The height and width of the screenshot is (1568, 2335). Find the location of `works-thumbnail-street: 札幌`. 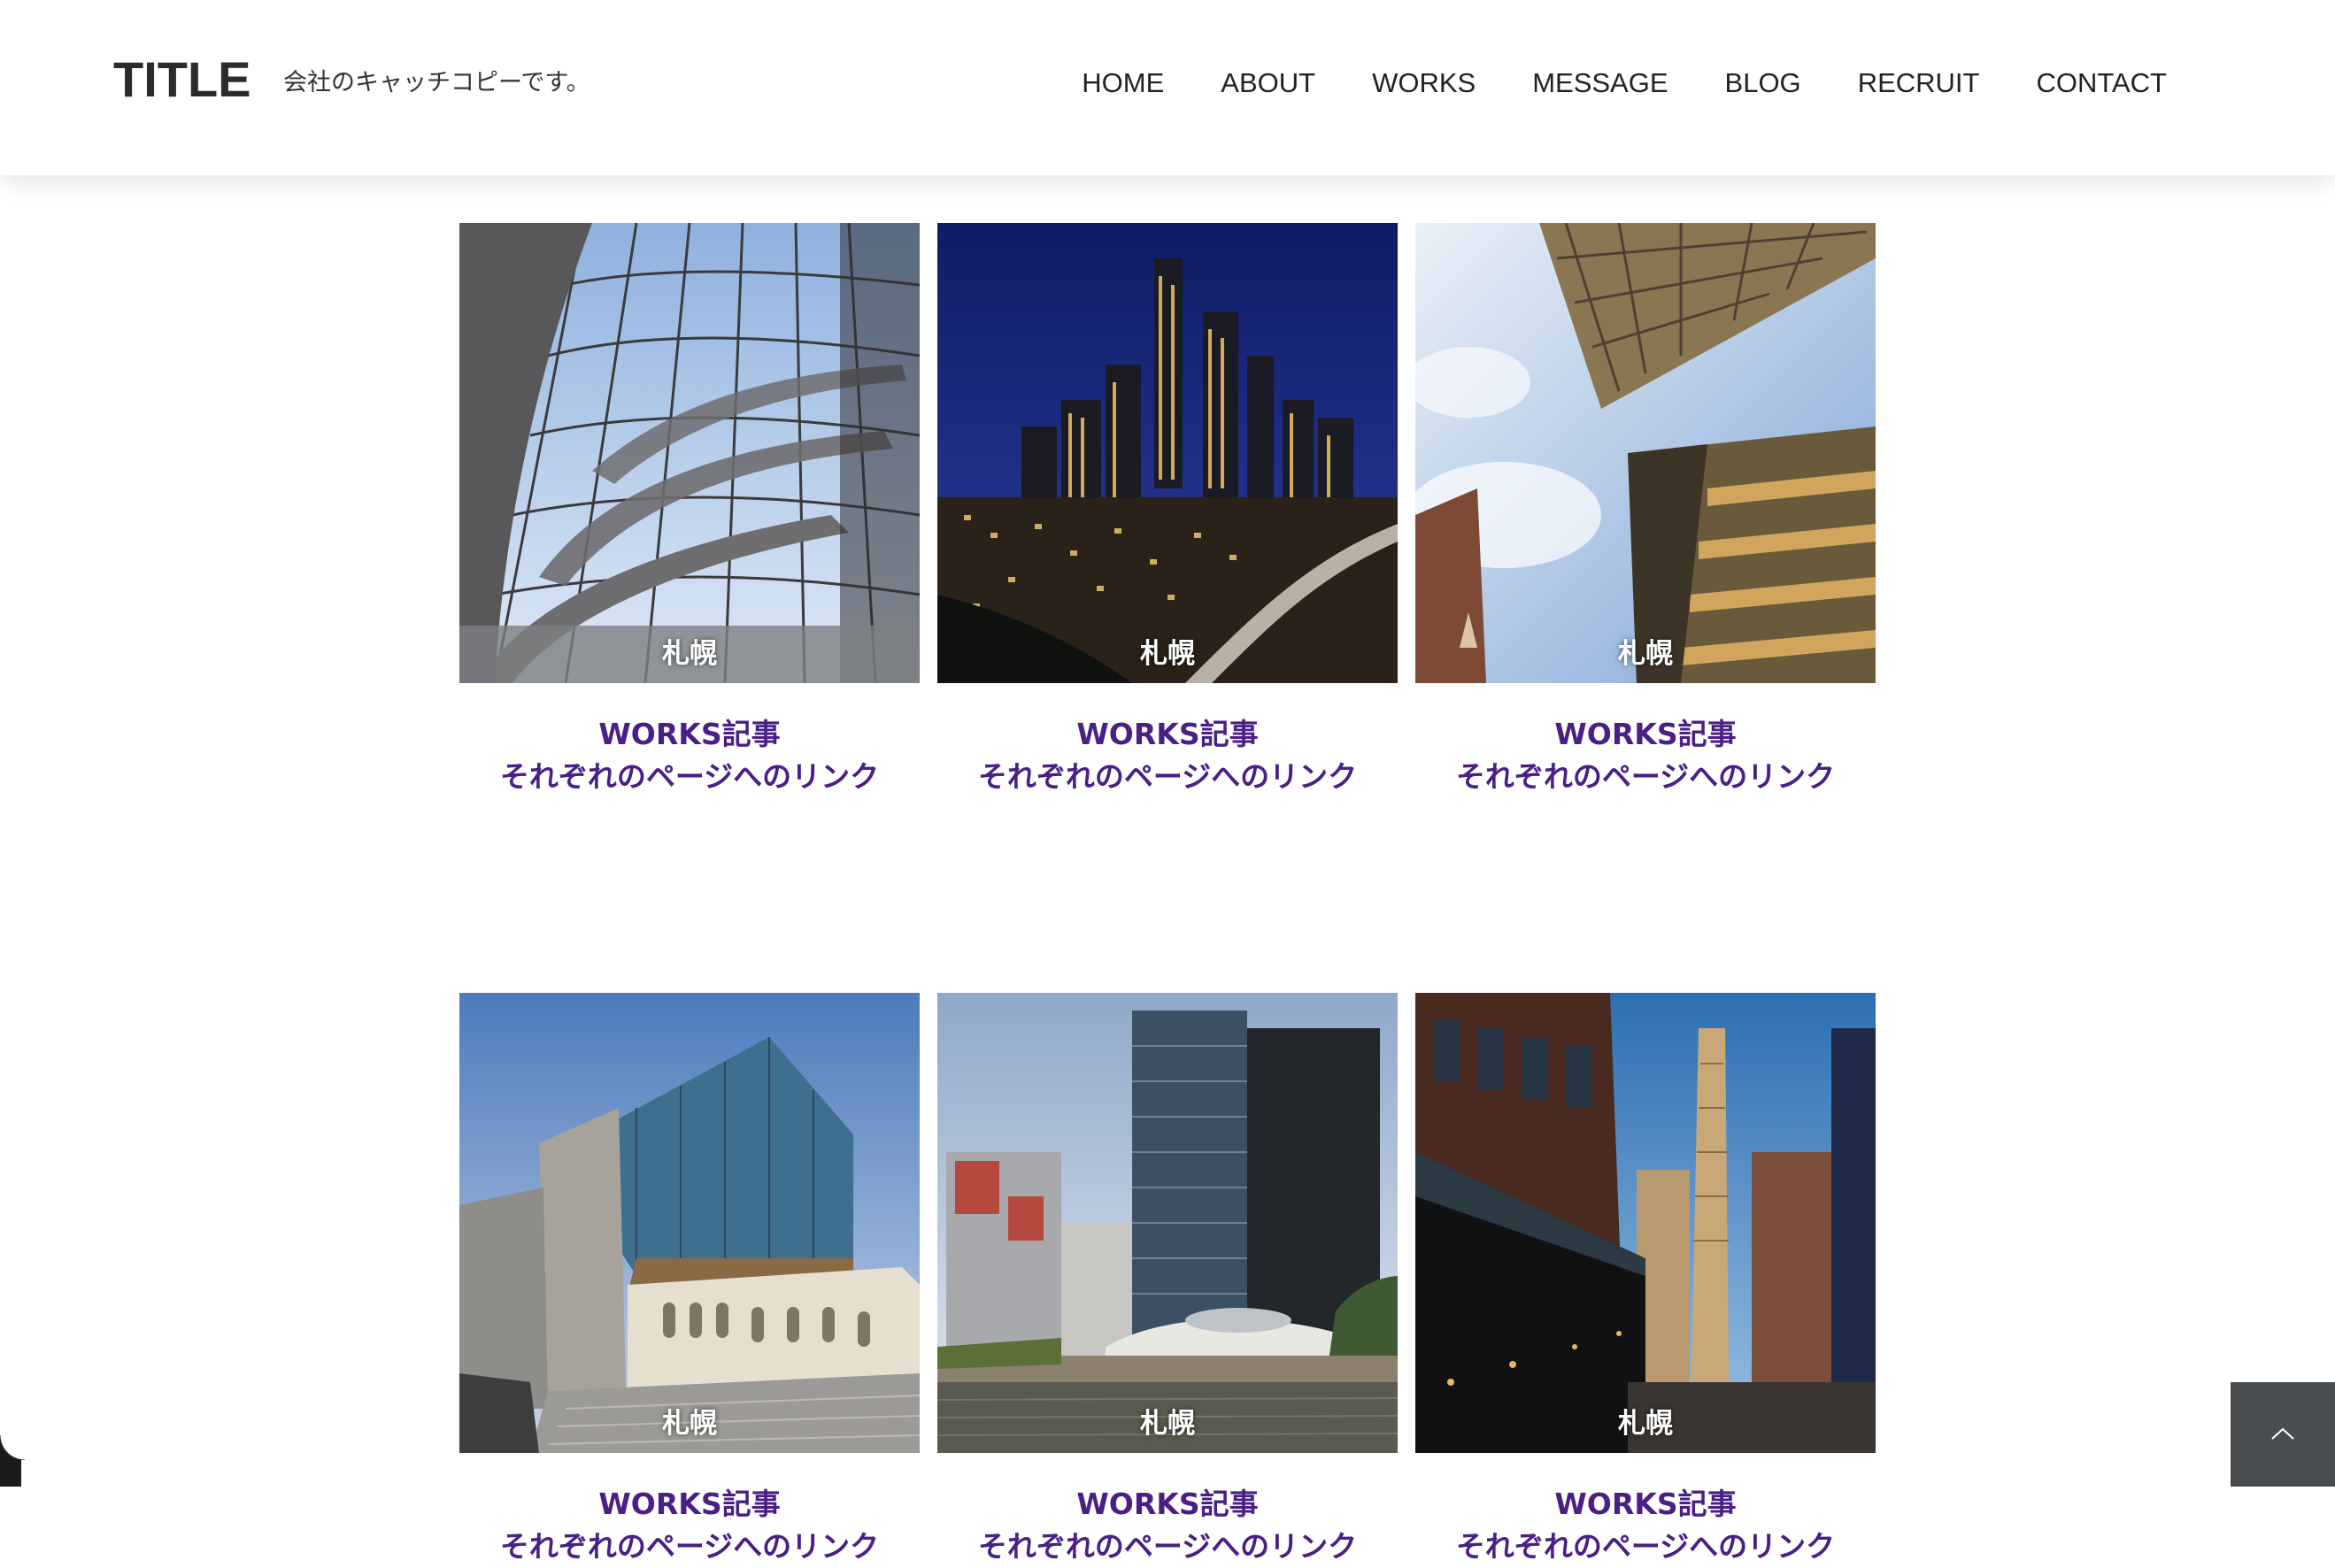

works-thumbnail-street: 札幌 is located at coordinates (1646, 1223).